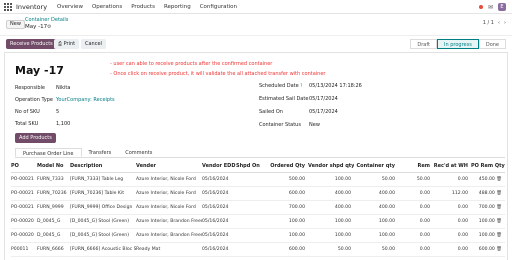 Image resolution: width=512 pixels, height=260 pixels. What do you see at coordinates (488, 207) in the screenshot?
I see `table-cell: 700.00 🗑` at bounding box center [488, 207].